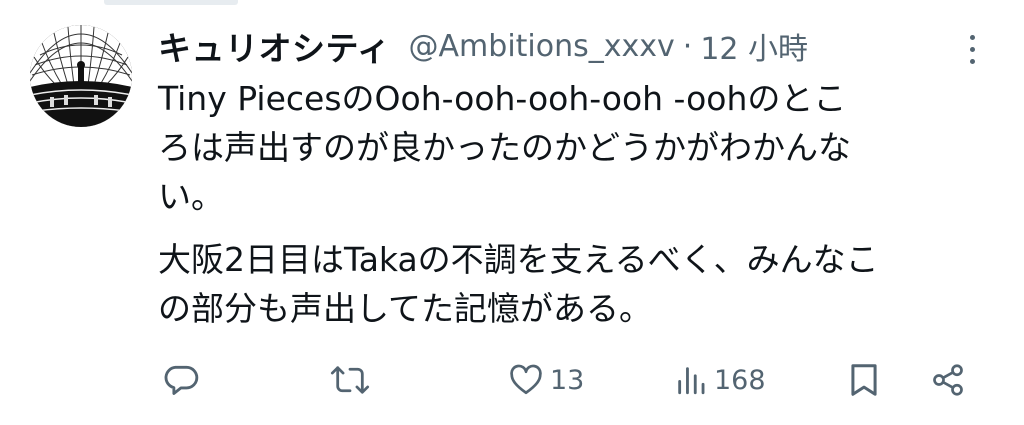  I want to click on like-button: 13, so click(546, 380).